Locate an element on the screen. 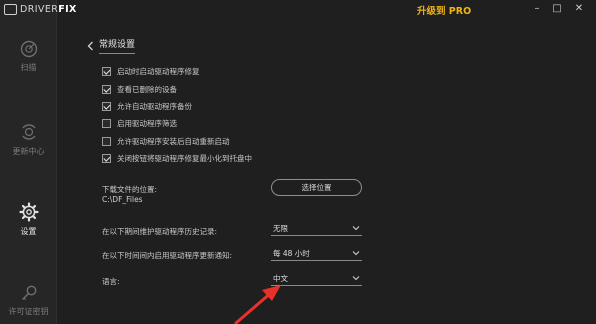 The width and height of the screenshot is (596, 324). checkbox-auto-backup is located at coordinates (106, 106).